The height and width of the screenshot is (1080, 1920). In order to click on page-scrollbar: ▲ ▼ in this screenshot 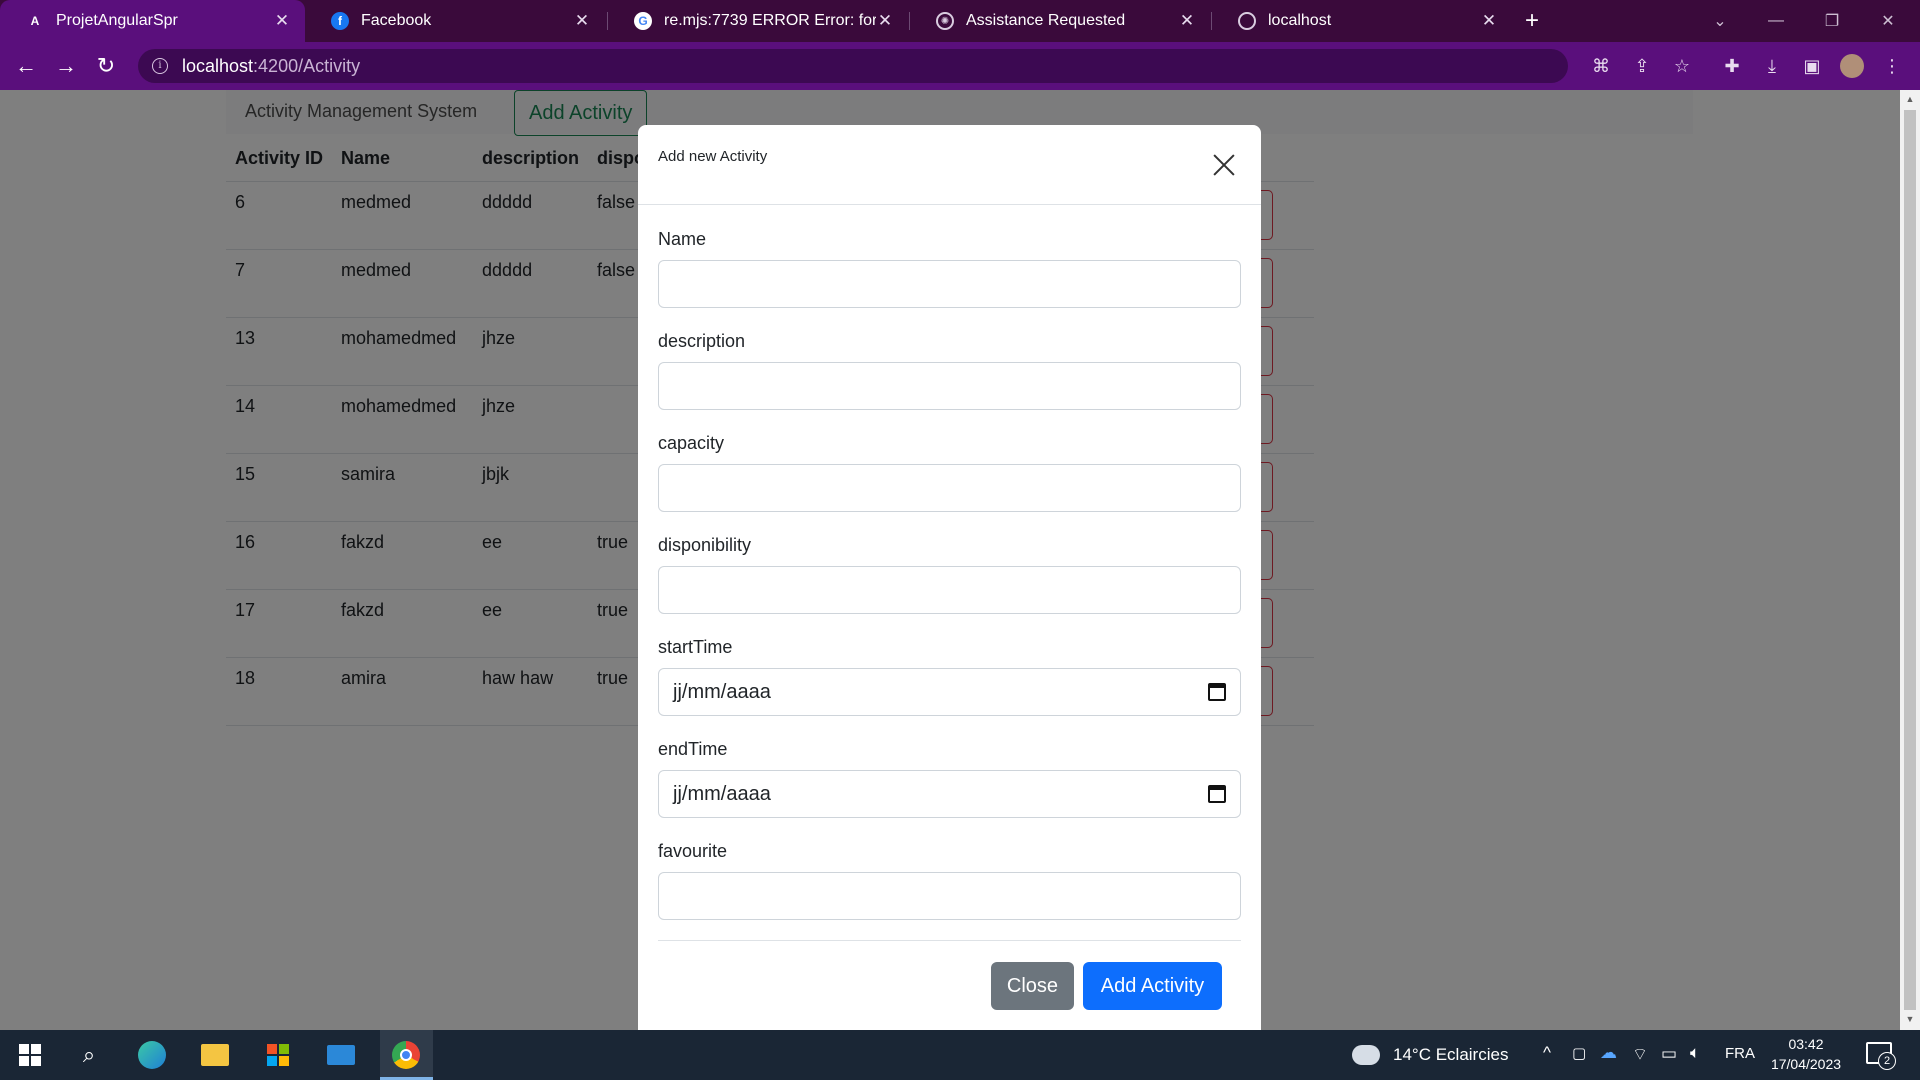, I will do `click(1910, 560)`.